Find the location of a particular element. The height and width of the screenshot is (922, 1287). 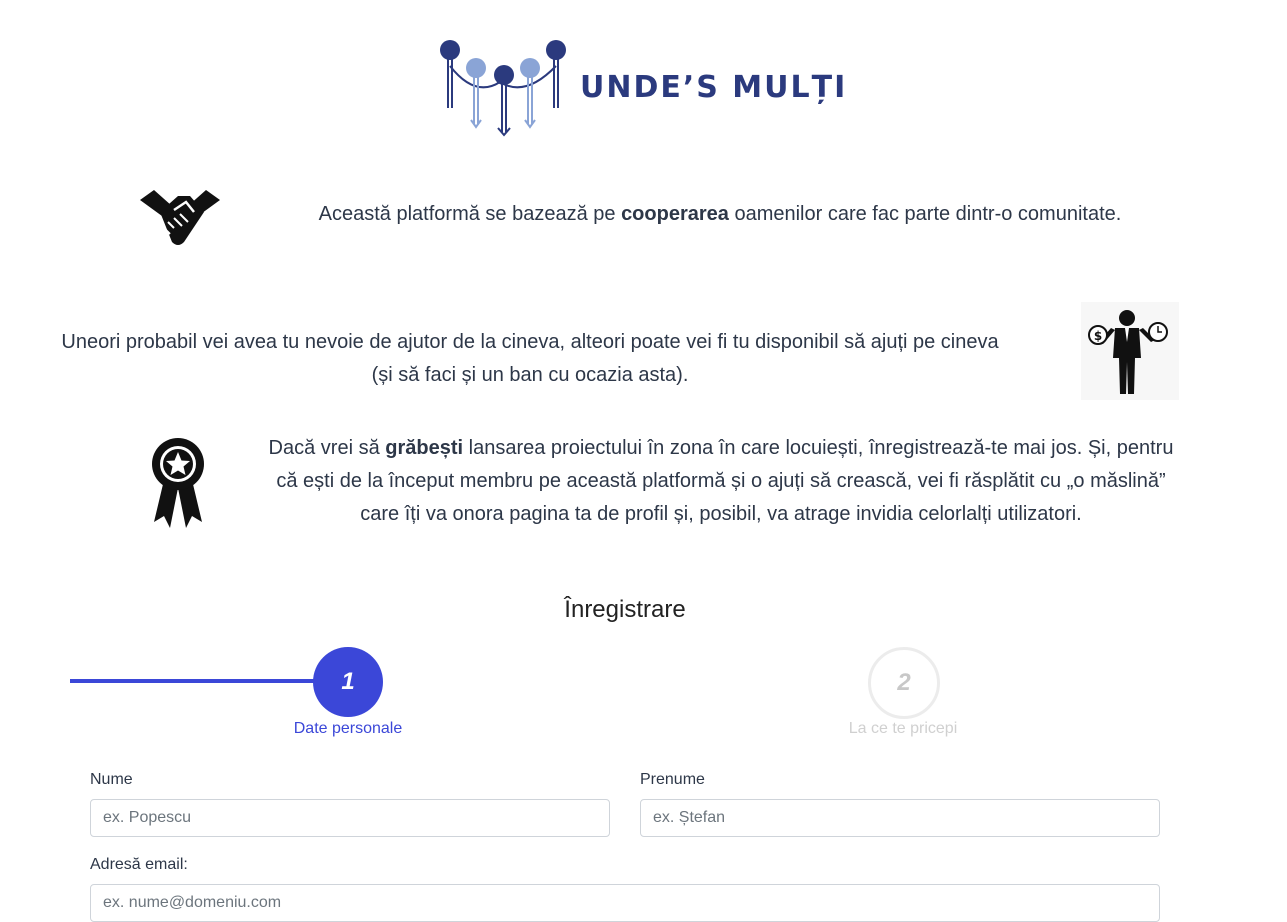

prenume-input is located at coordinates (900, 818).